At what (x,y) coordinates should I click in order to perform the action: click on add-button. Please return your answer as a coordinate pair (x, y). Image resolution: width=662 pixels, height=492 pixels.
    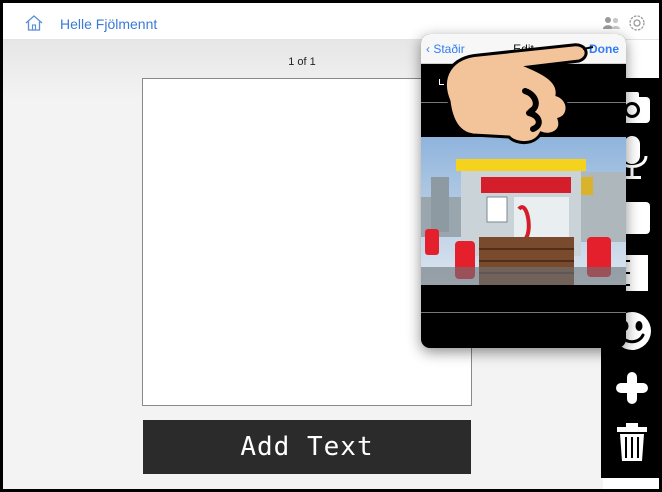
    Looking at the image, I should click on (632, 388).